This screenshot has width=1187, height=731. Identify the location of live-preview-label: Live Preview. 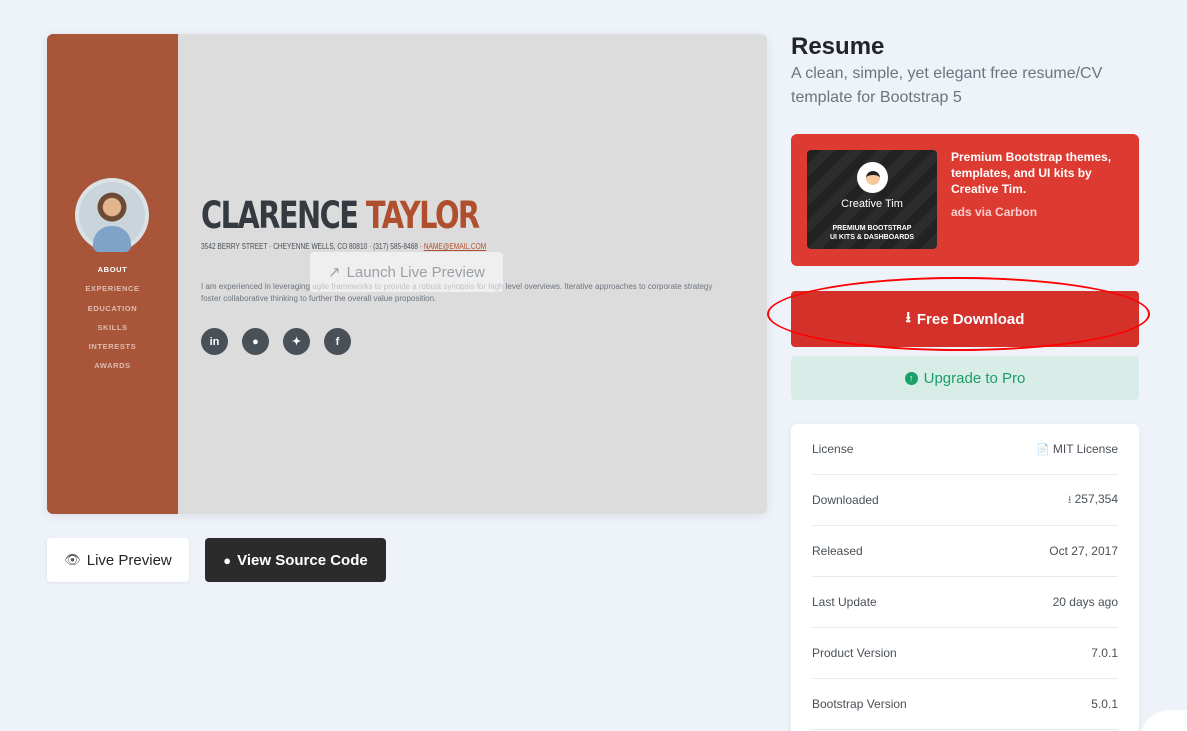
(129, 560).